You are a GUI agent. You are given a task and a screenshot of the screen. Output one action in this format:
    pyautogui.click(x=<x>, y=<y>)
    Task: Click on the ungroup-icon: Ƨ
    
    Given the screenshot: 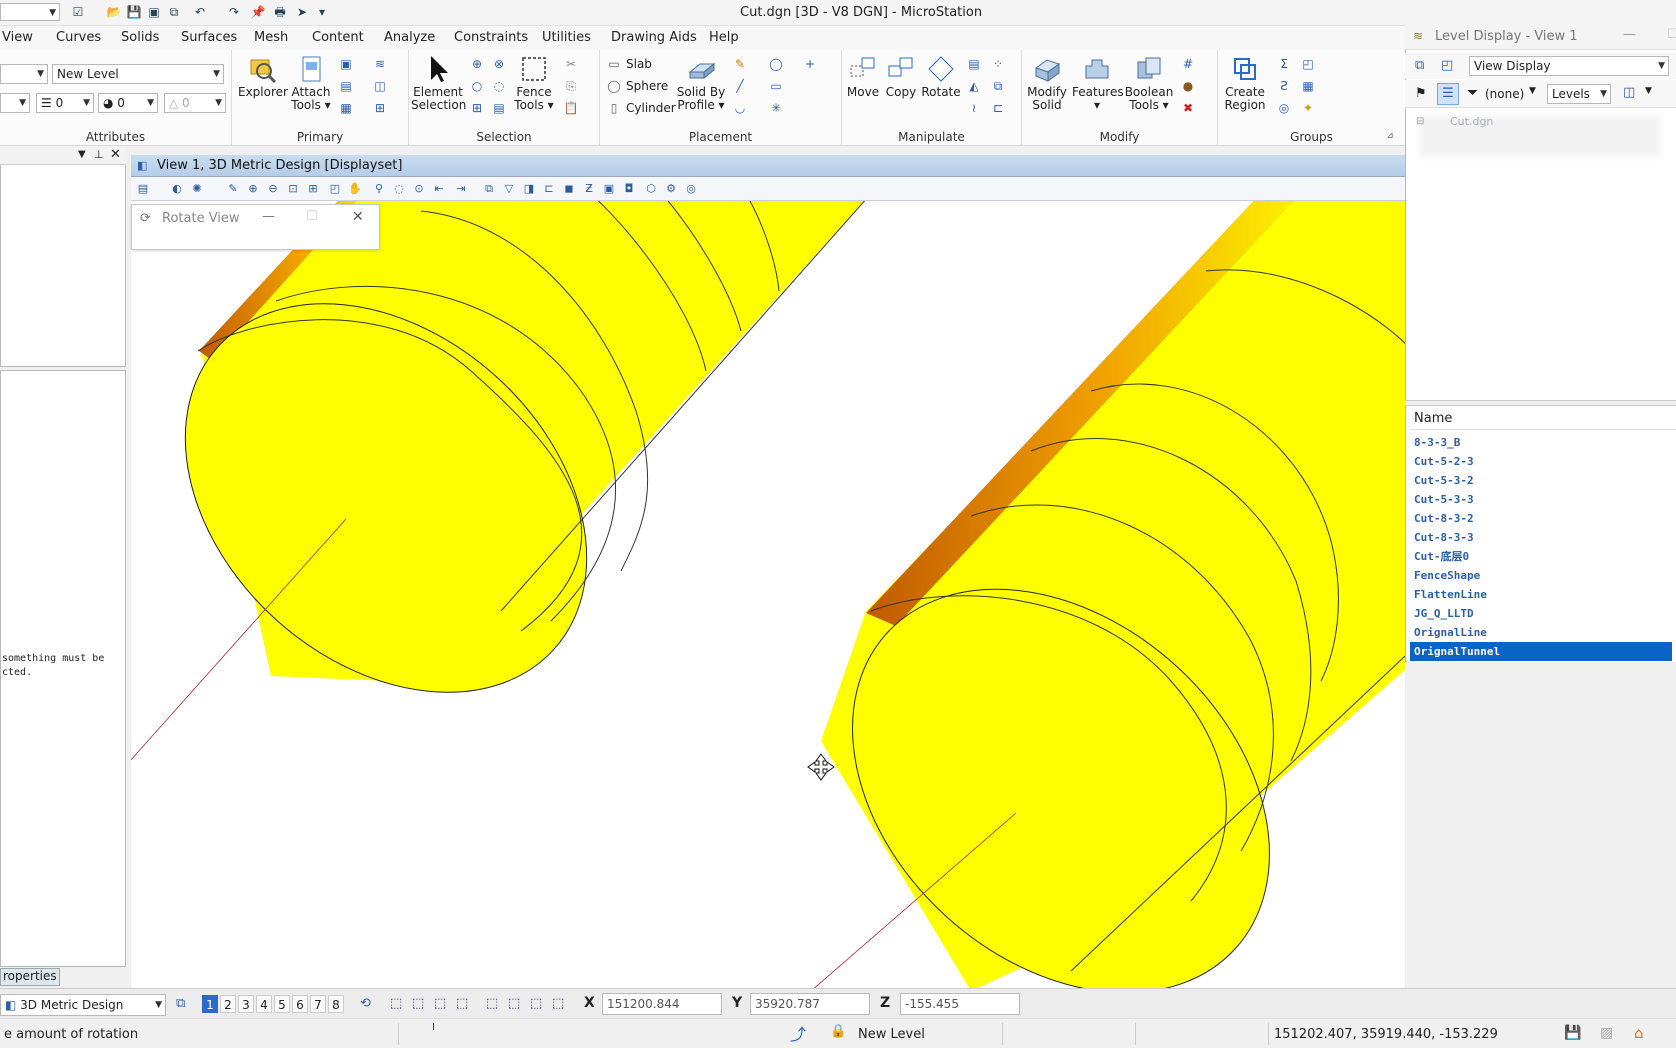 What is the action you would take?
    pyautogui.click(x=1284, y=86)
    